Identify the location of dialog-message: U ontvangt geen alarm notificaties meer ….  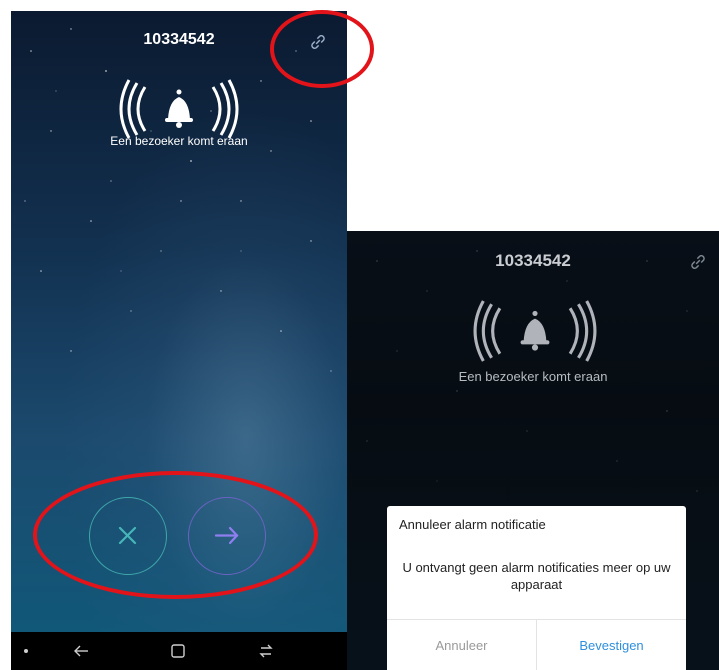
(536, 576).